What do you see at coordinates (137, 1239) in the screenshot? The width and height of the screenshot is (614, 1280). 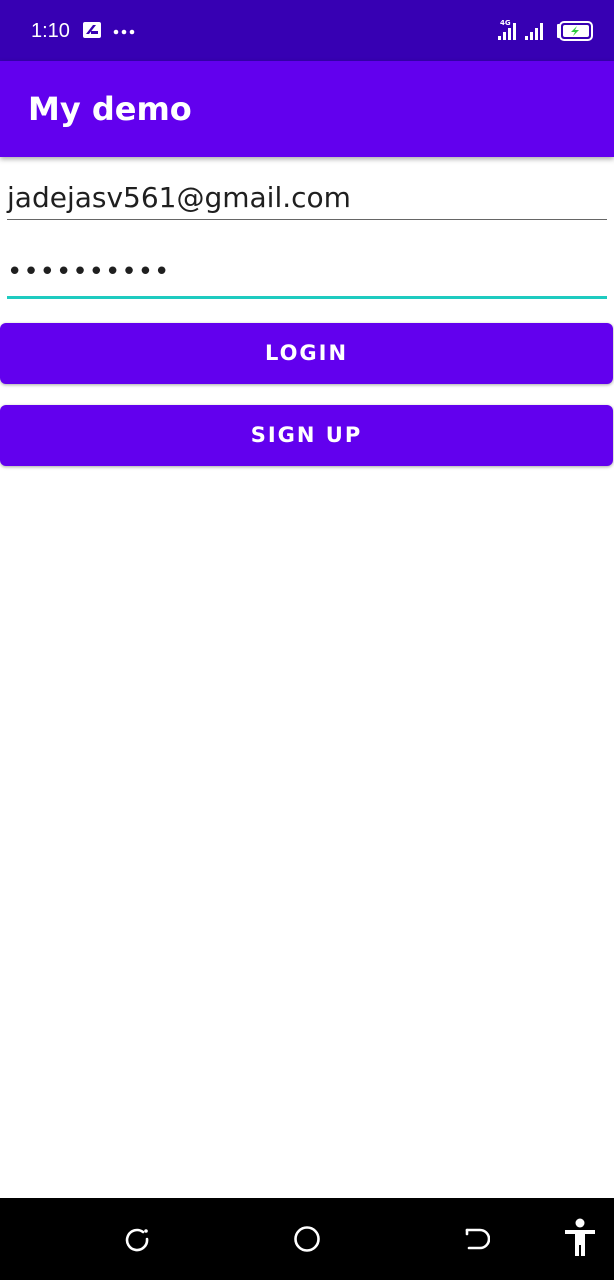 I see `recents-icon` at bounding box center [137, 1239].